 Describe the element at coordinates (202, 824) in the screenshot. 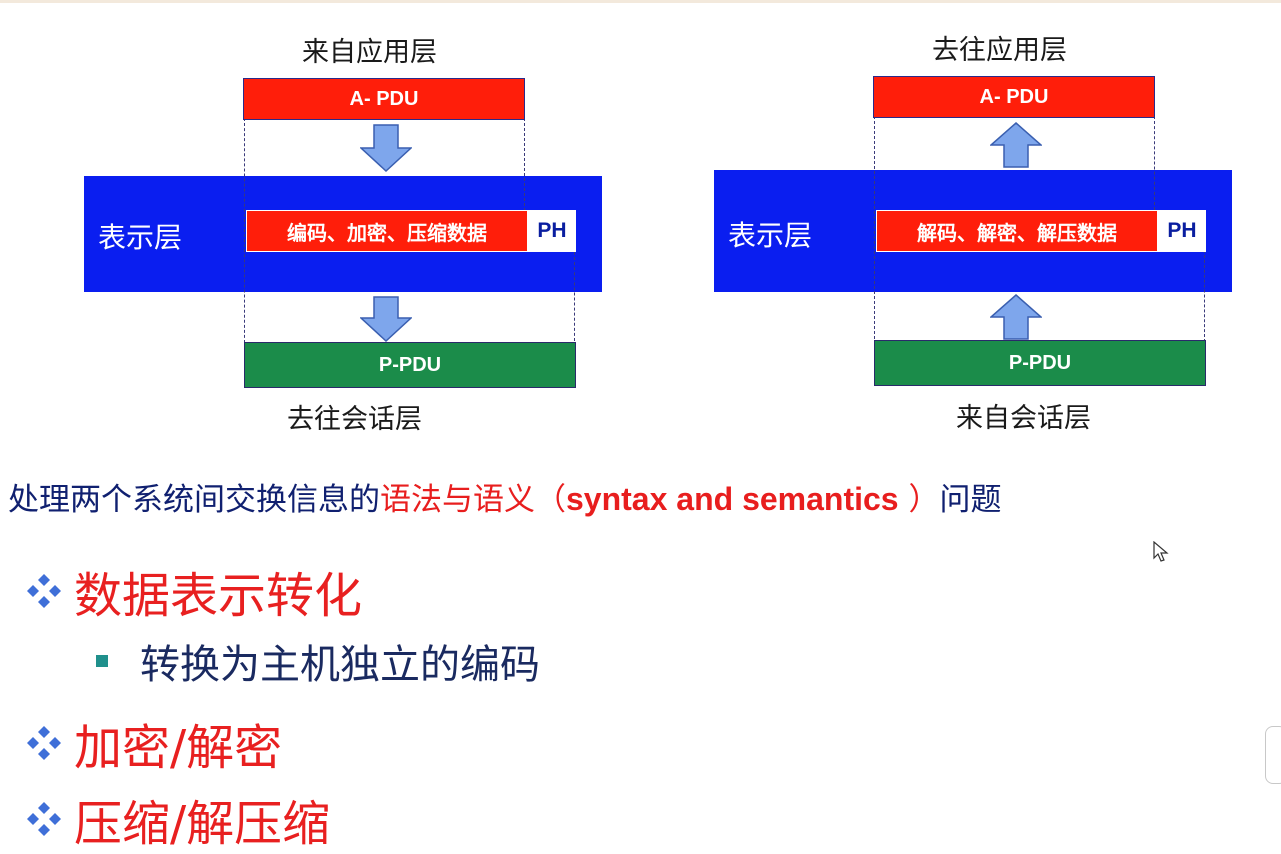

I see `bullet-label: 压缩/解压缩` at that location.